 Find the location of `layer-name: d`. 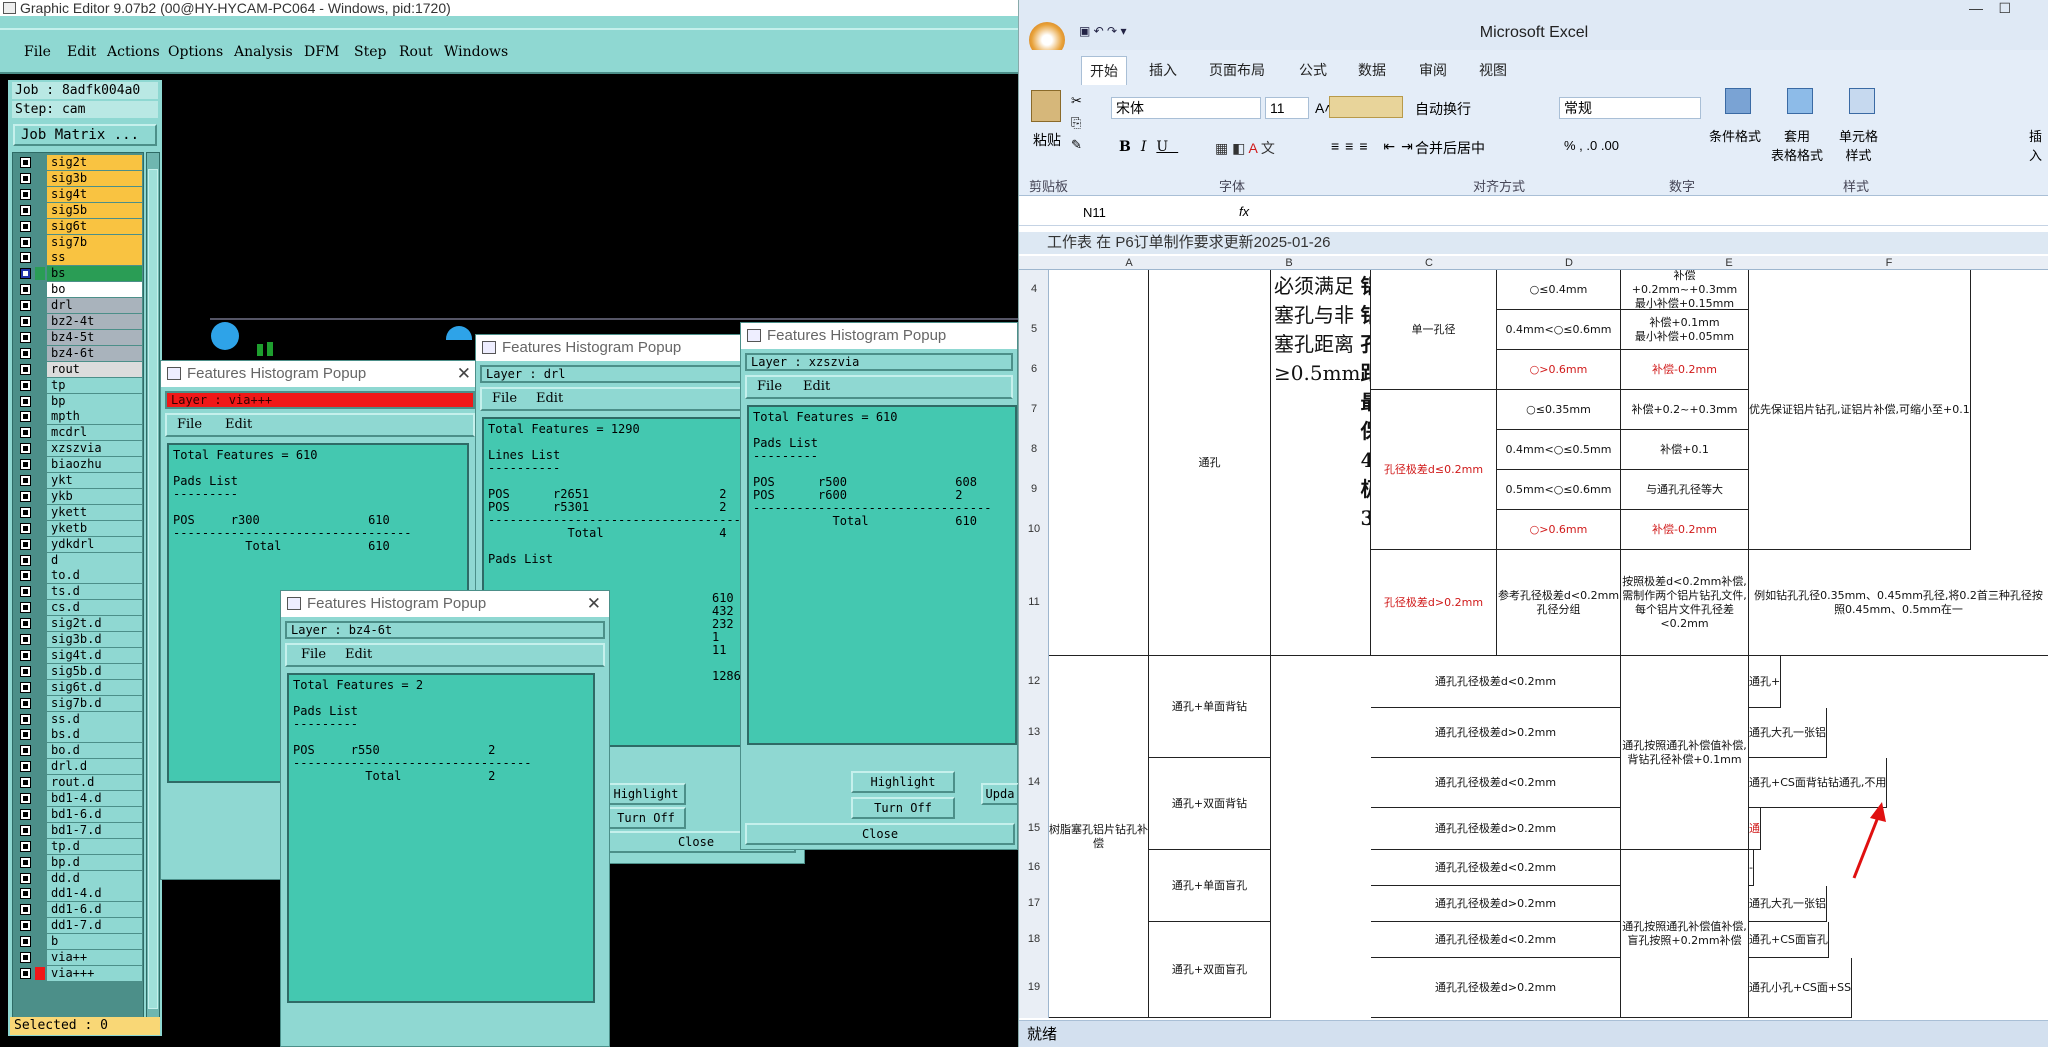

layer-name: d is located at coordinates (94, 560).